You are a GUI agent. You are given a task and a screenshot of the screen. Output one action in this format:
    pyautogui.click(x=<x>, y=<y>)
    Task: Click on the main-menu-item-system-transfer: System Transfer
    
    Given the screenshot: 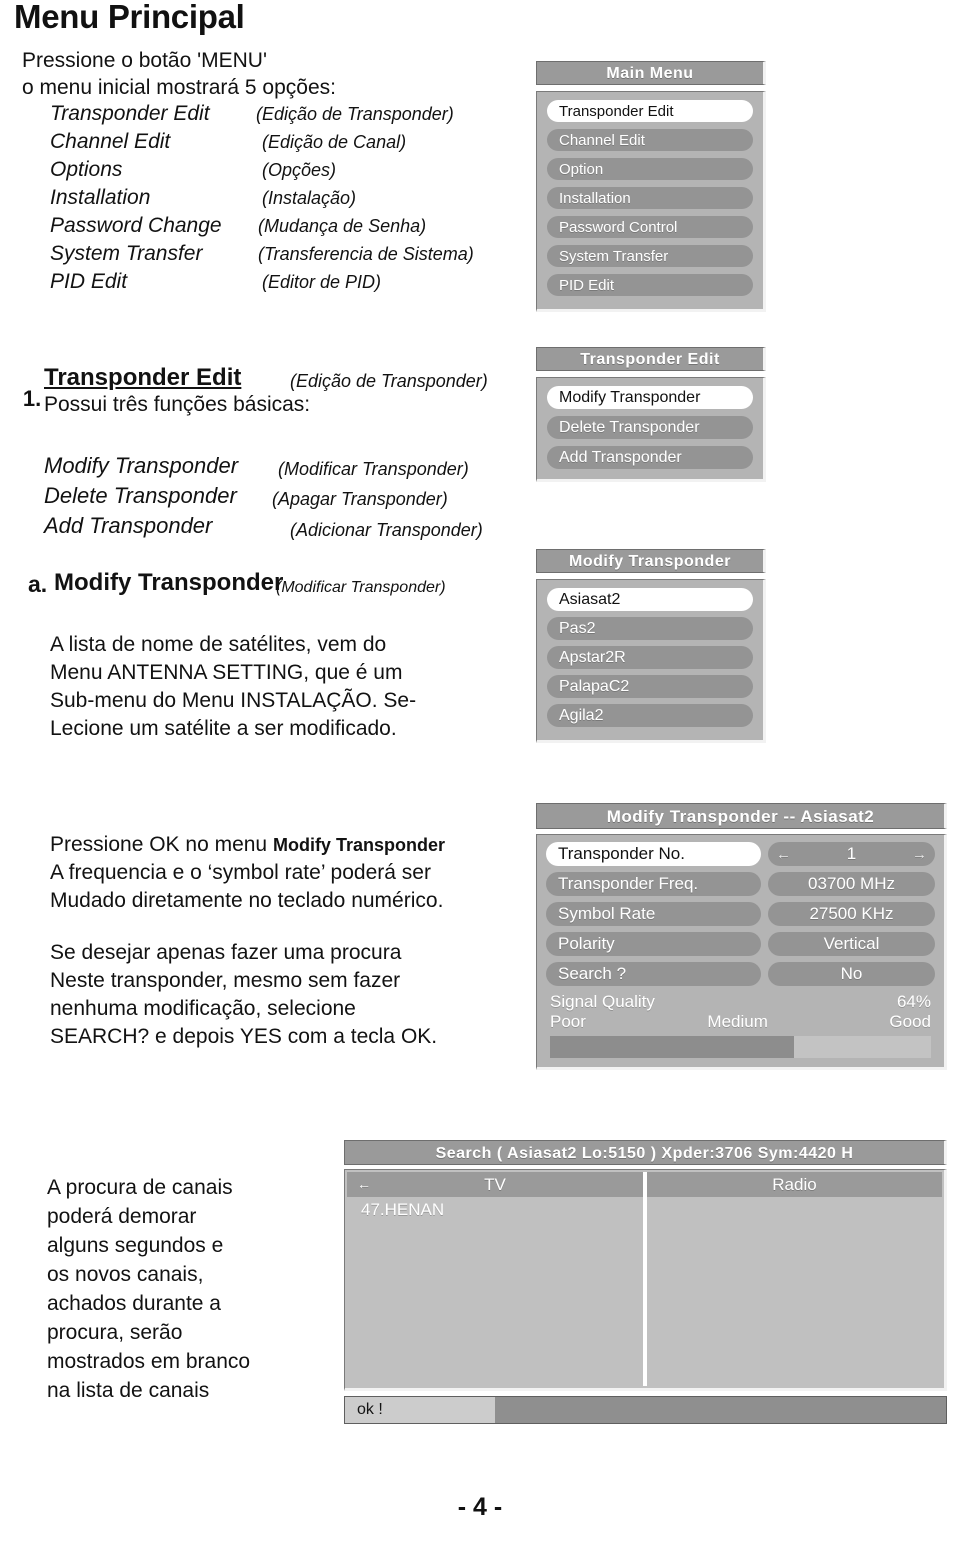 What is the action you would take?
    pyautogui.click(x=650, y=256)
    